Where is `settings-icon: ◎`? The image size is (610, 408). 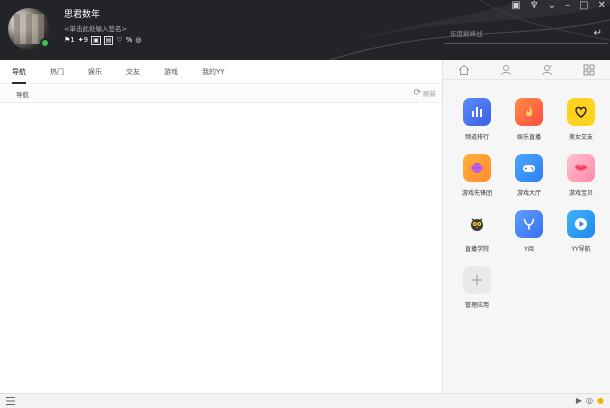
settings-icon: ◎ is located at coordinates (589, 400).